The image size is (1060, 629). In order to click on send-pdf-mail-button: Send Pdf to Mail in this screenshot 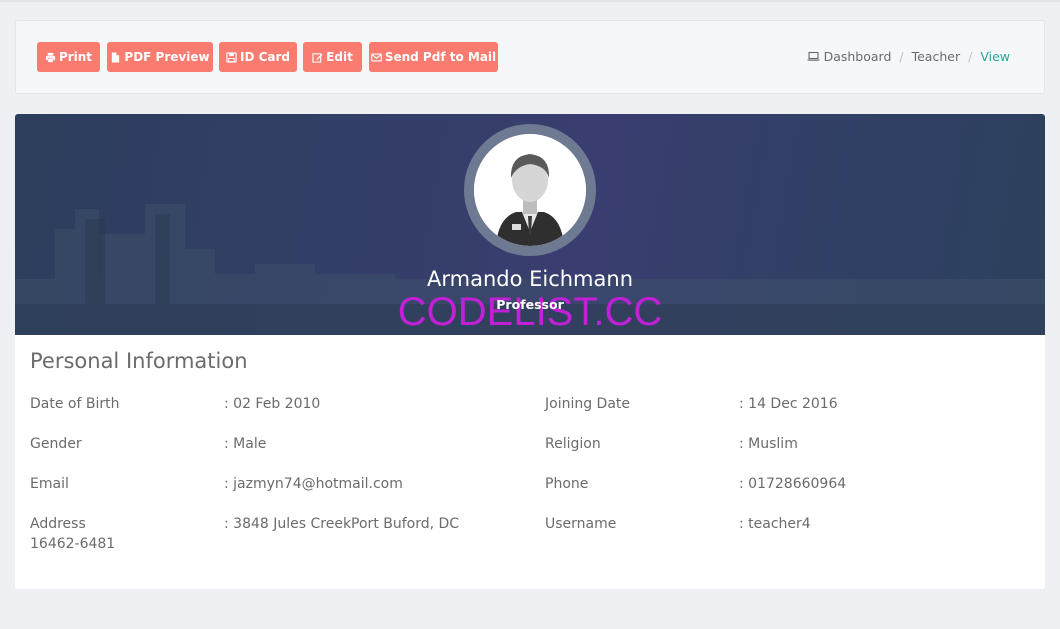, I will do `click(433, 57)`.